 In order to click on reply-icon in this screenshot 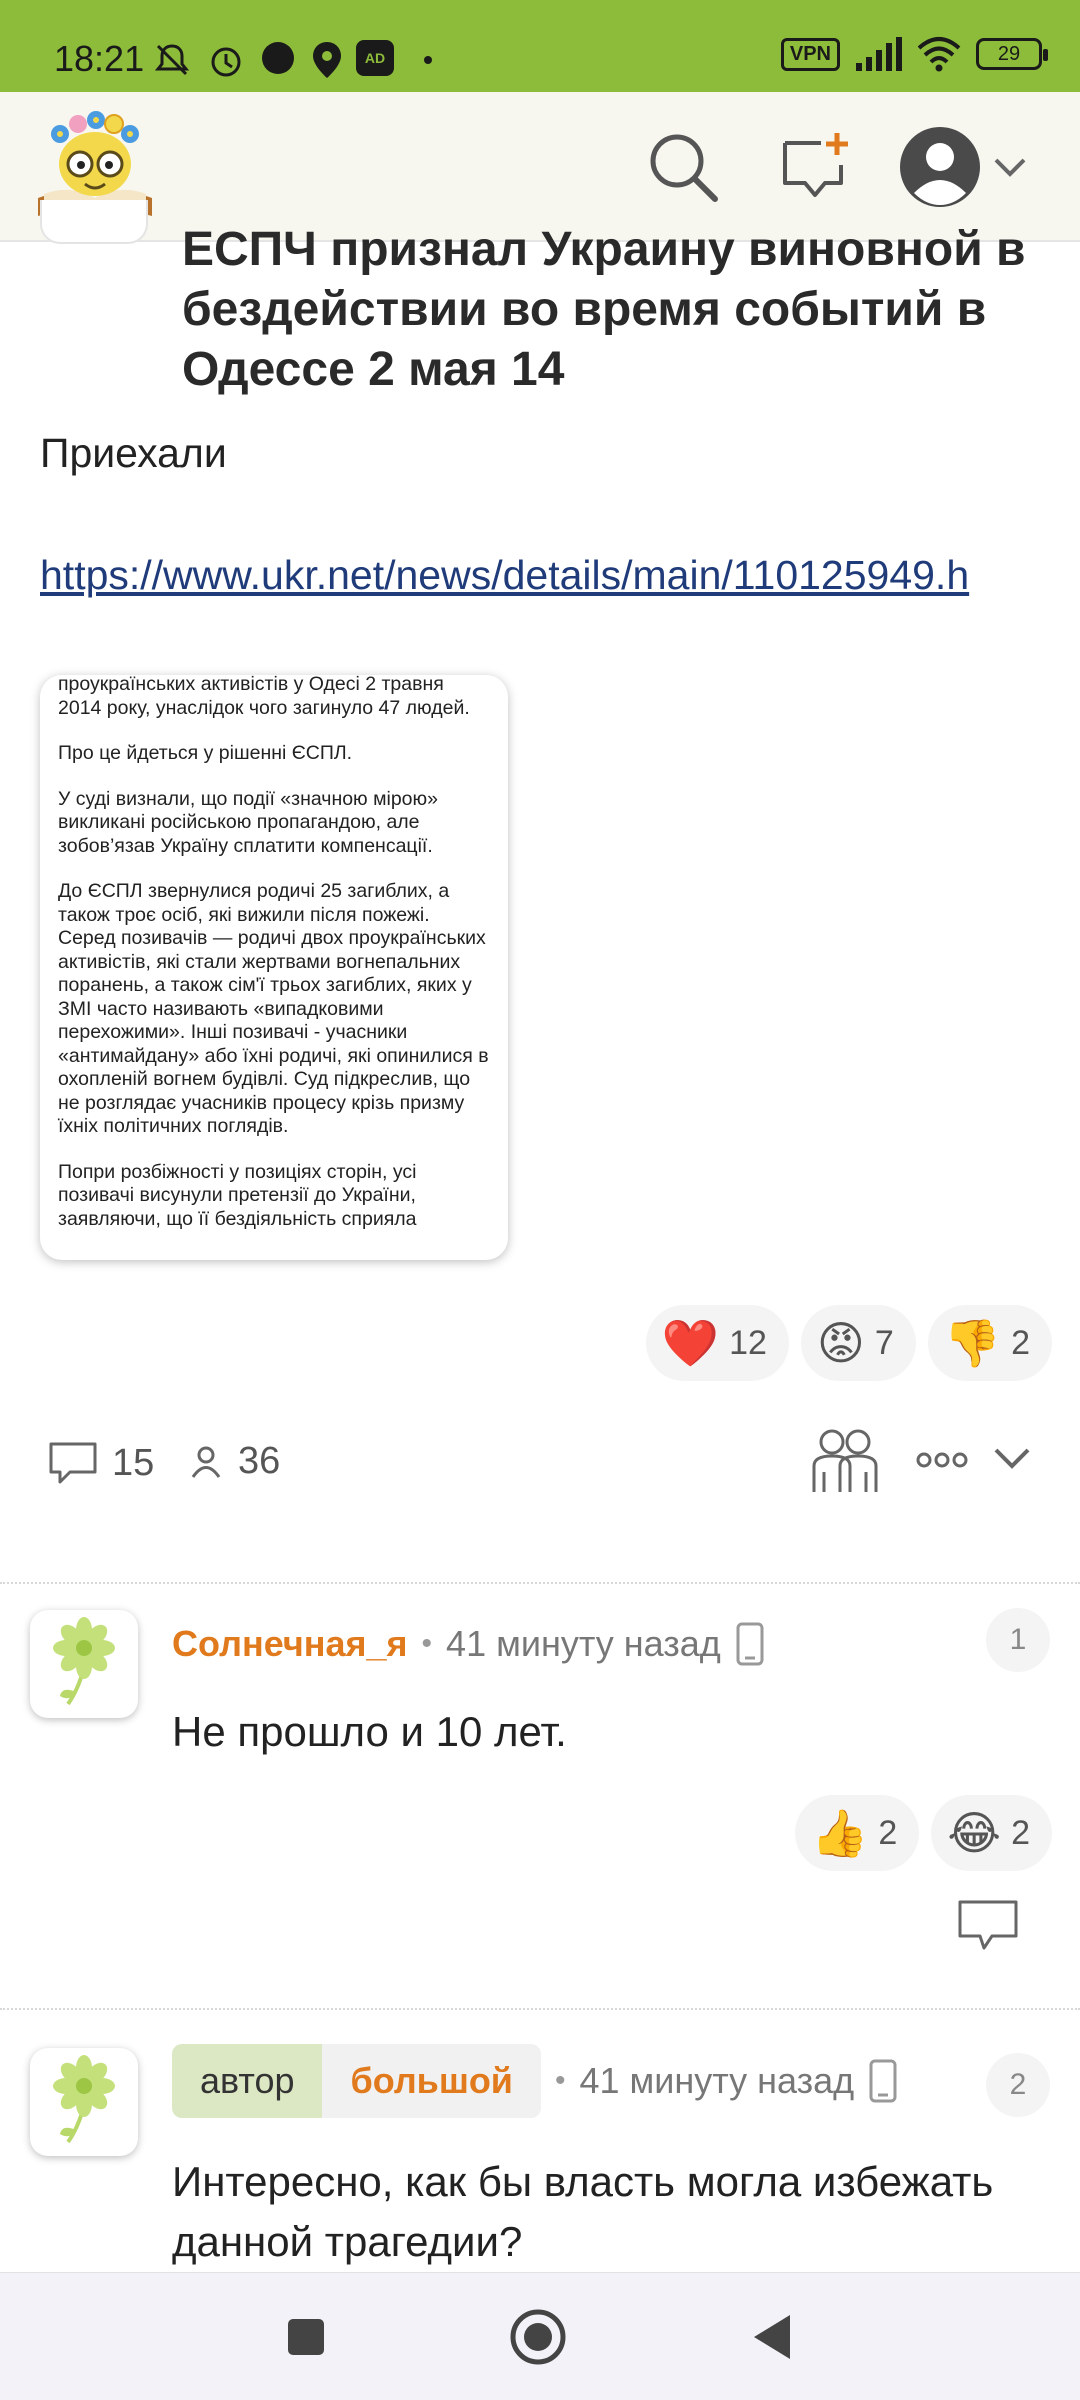, I will do `click(988, 1926)`.